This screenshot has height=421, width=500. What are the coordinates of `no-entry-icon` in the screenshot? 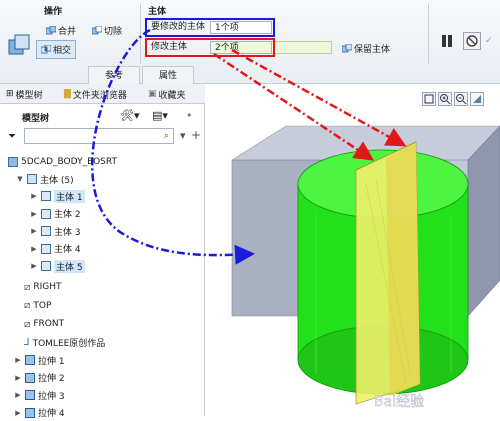 It's located at (472, 41).